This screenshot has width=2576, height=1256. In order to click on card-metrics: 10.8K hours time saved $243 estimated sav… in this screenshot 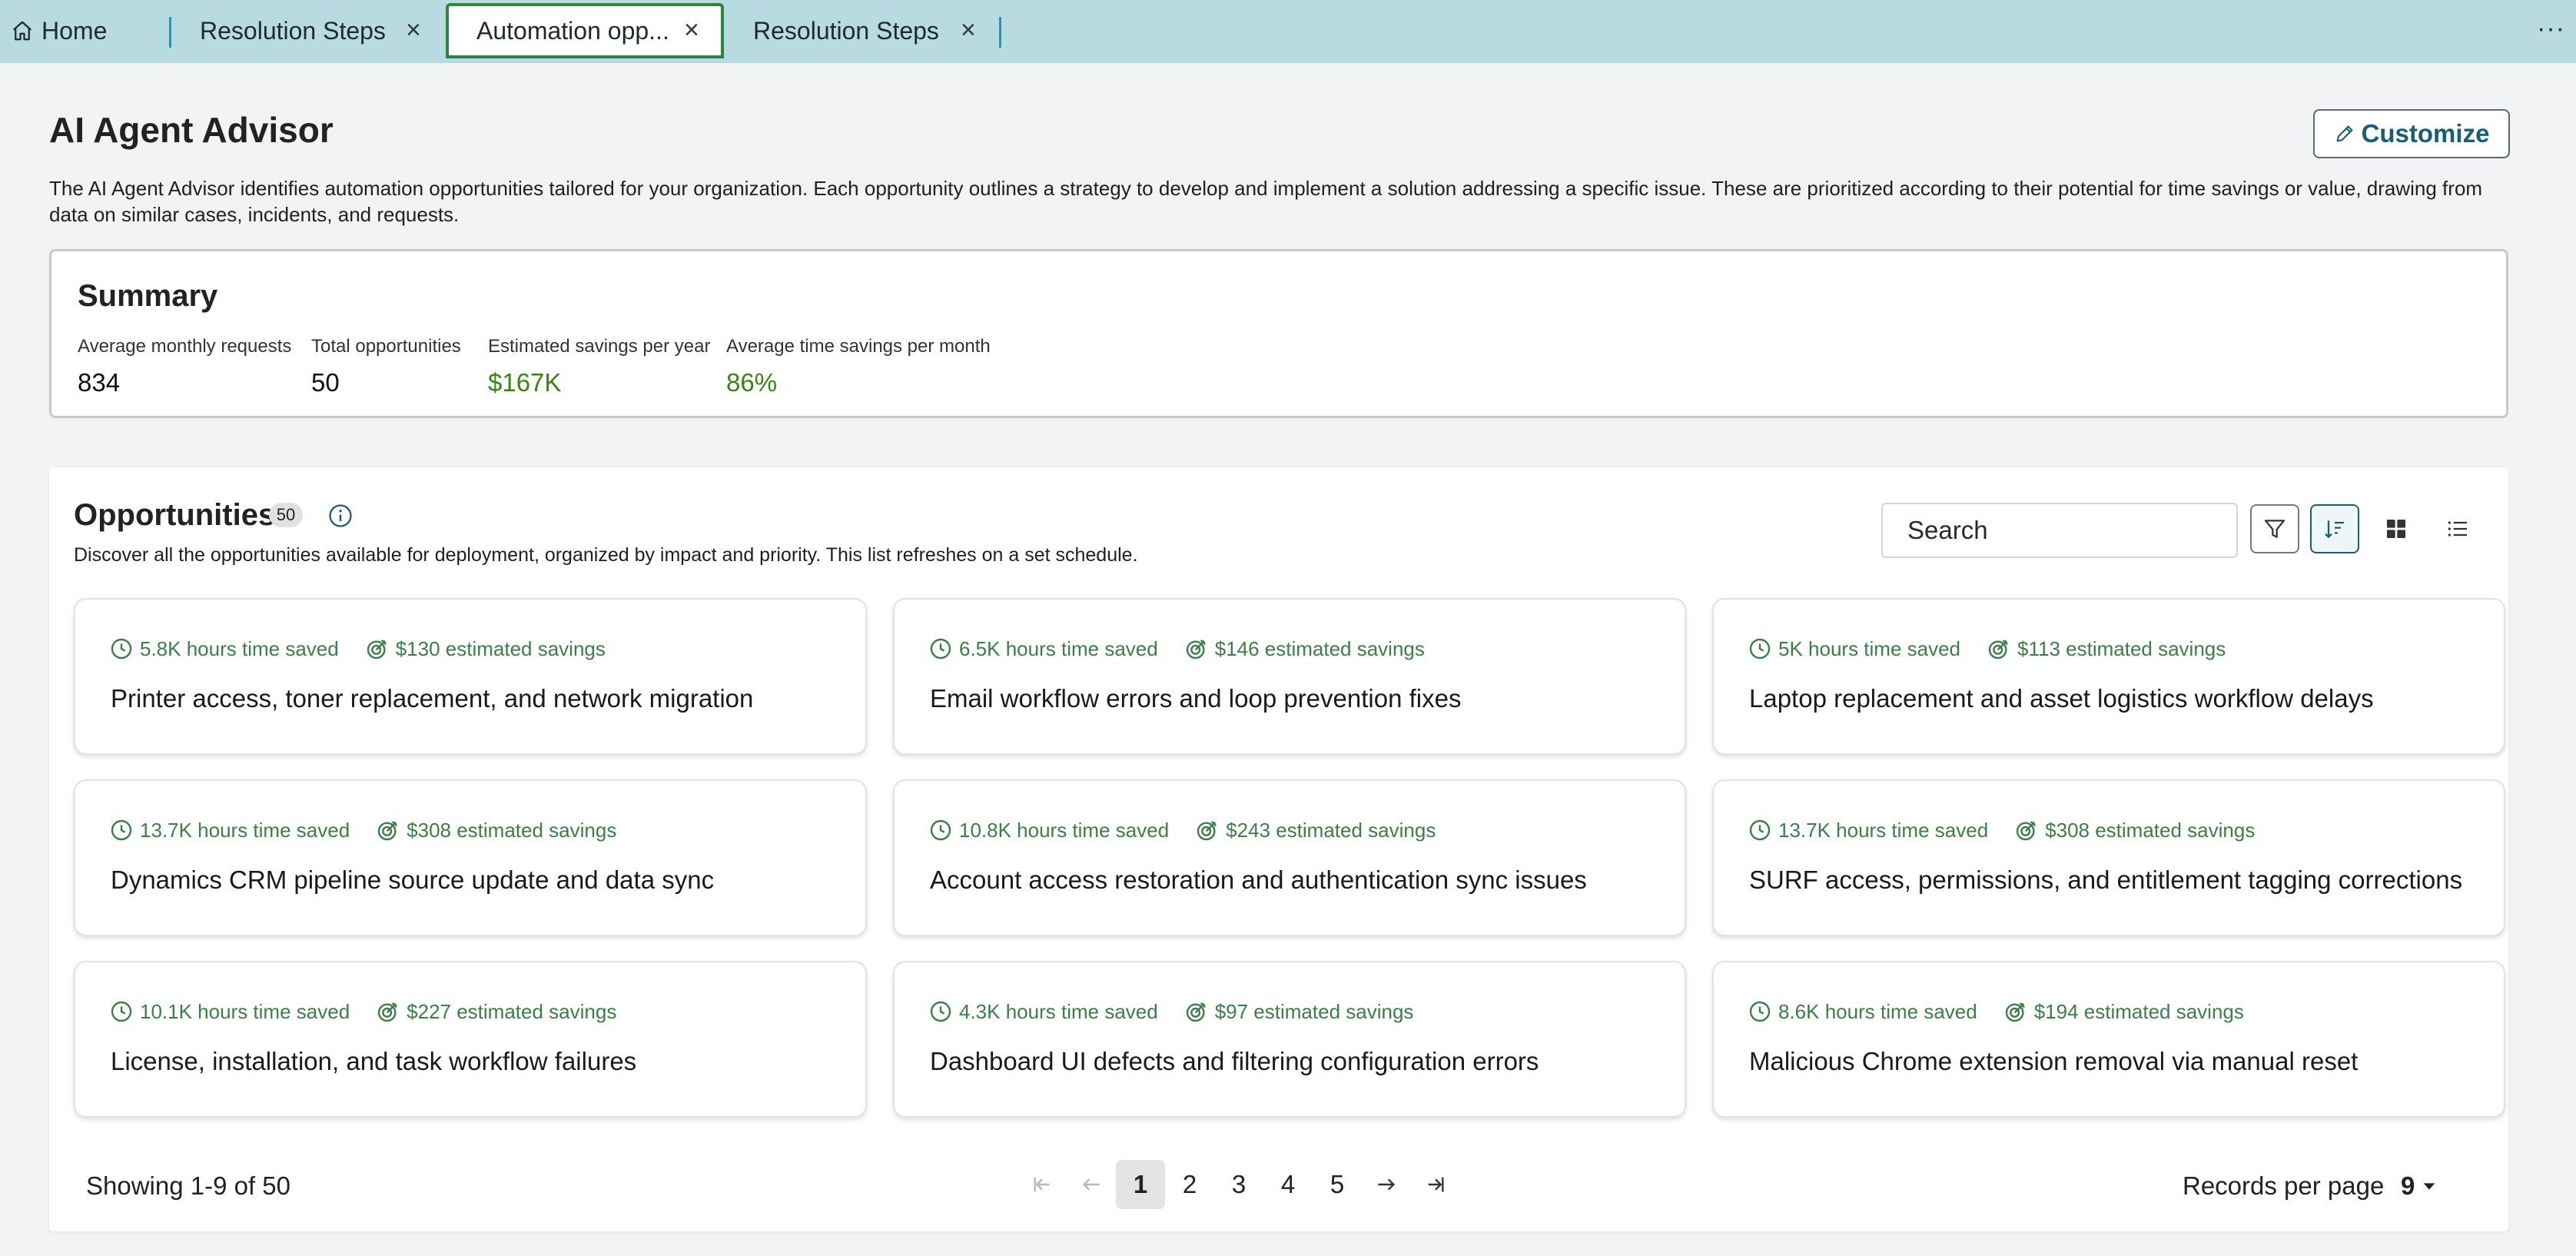, I will do `click(1182, 830)`.